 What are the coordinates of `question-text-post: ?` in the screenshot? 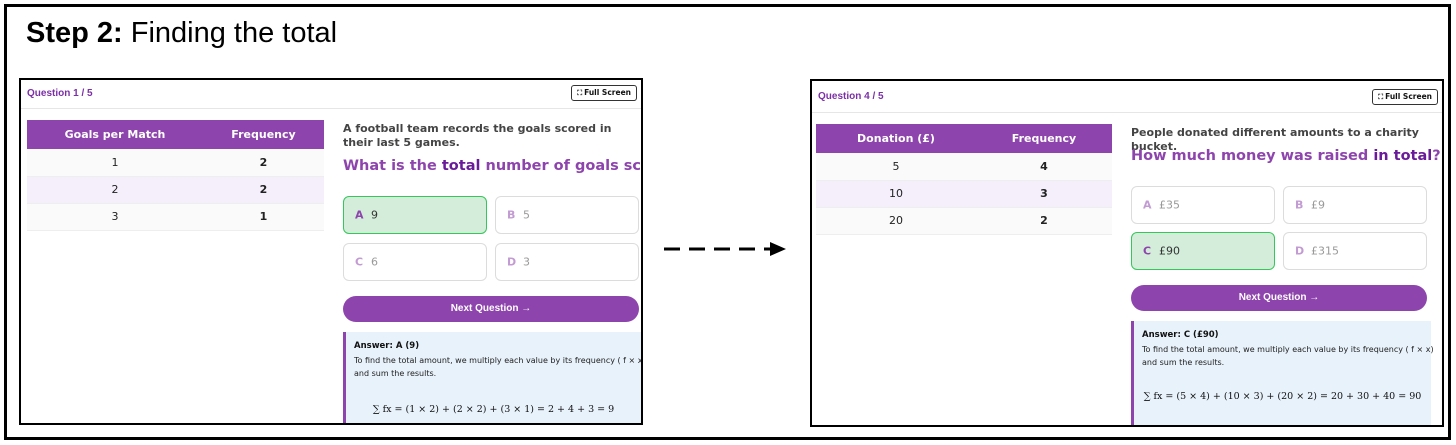 It's located at (1436, 156).